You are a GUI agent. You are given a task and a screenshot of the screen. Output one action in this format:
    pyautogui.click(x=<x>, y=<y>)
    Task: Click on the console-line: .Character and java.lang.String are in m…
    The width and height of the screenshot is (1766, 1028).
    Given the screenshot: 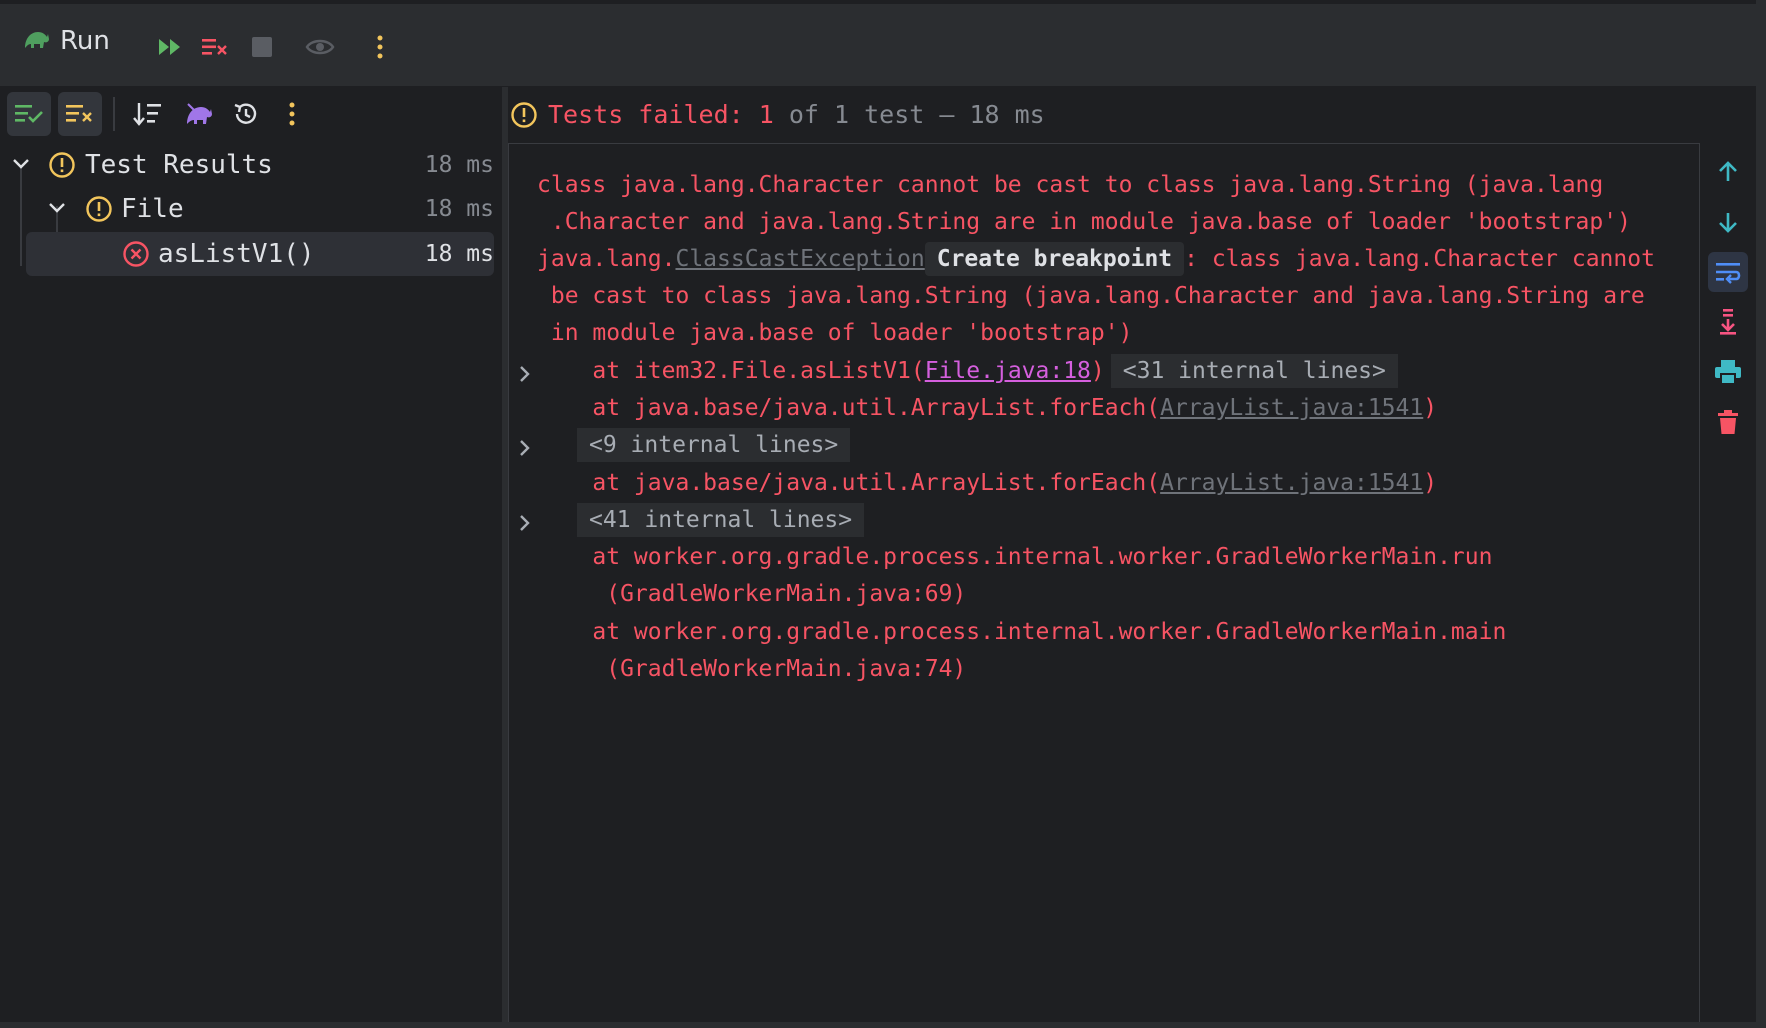 What is the action you would take?
    pyautogui.click(x=1084, y=222)
    